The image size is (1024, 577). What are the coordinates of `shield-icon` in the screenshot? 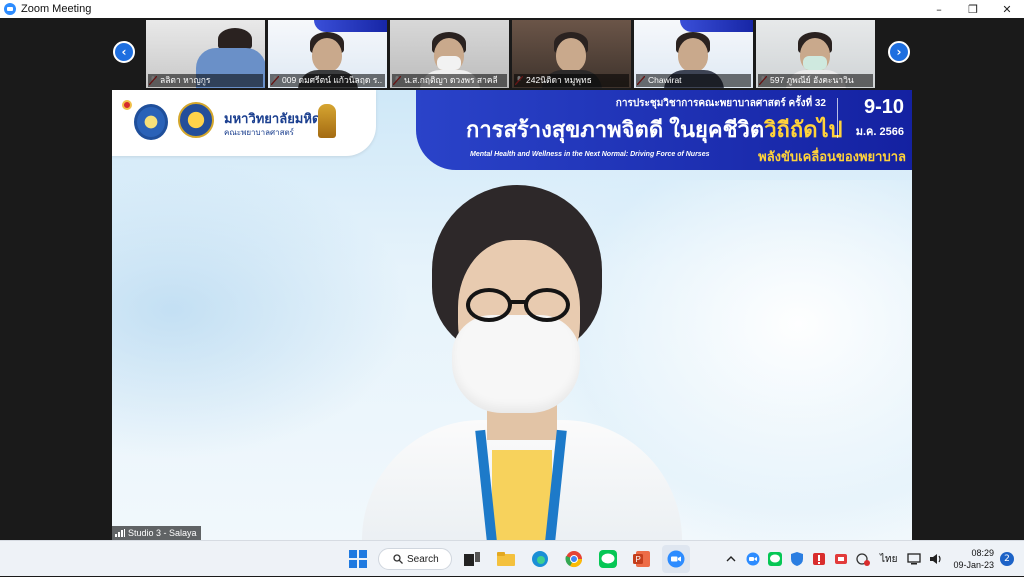 It's located at (797, 559).